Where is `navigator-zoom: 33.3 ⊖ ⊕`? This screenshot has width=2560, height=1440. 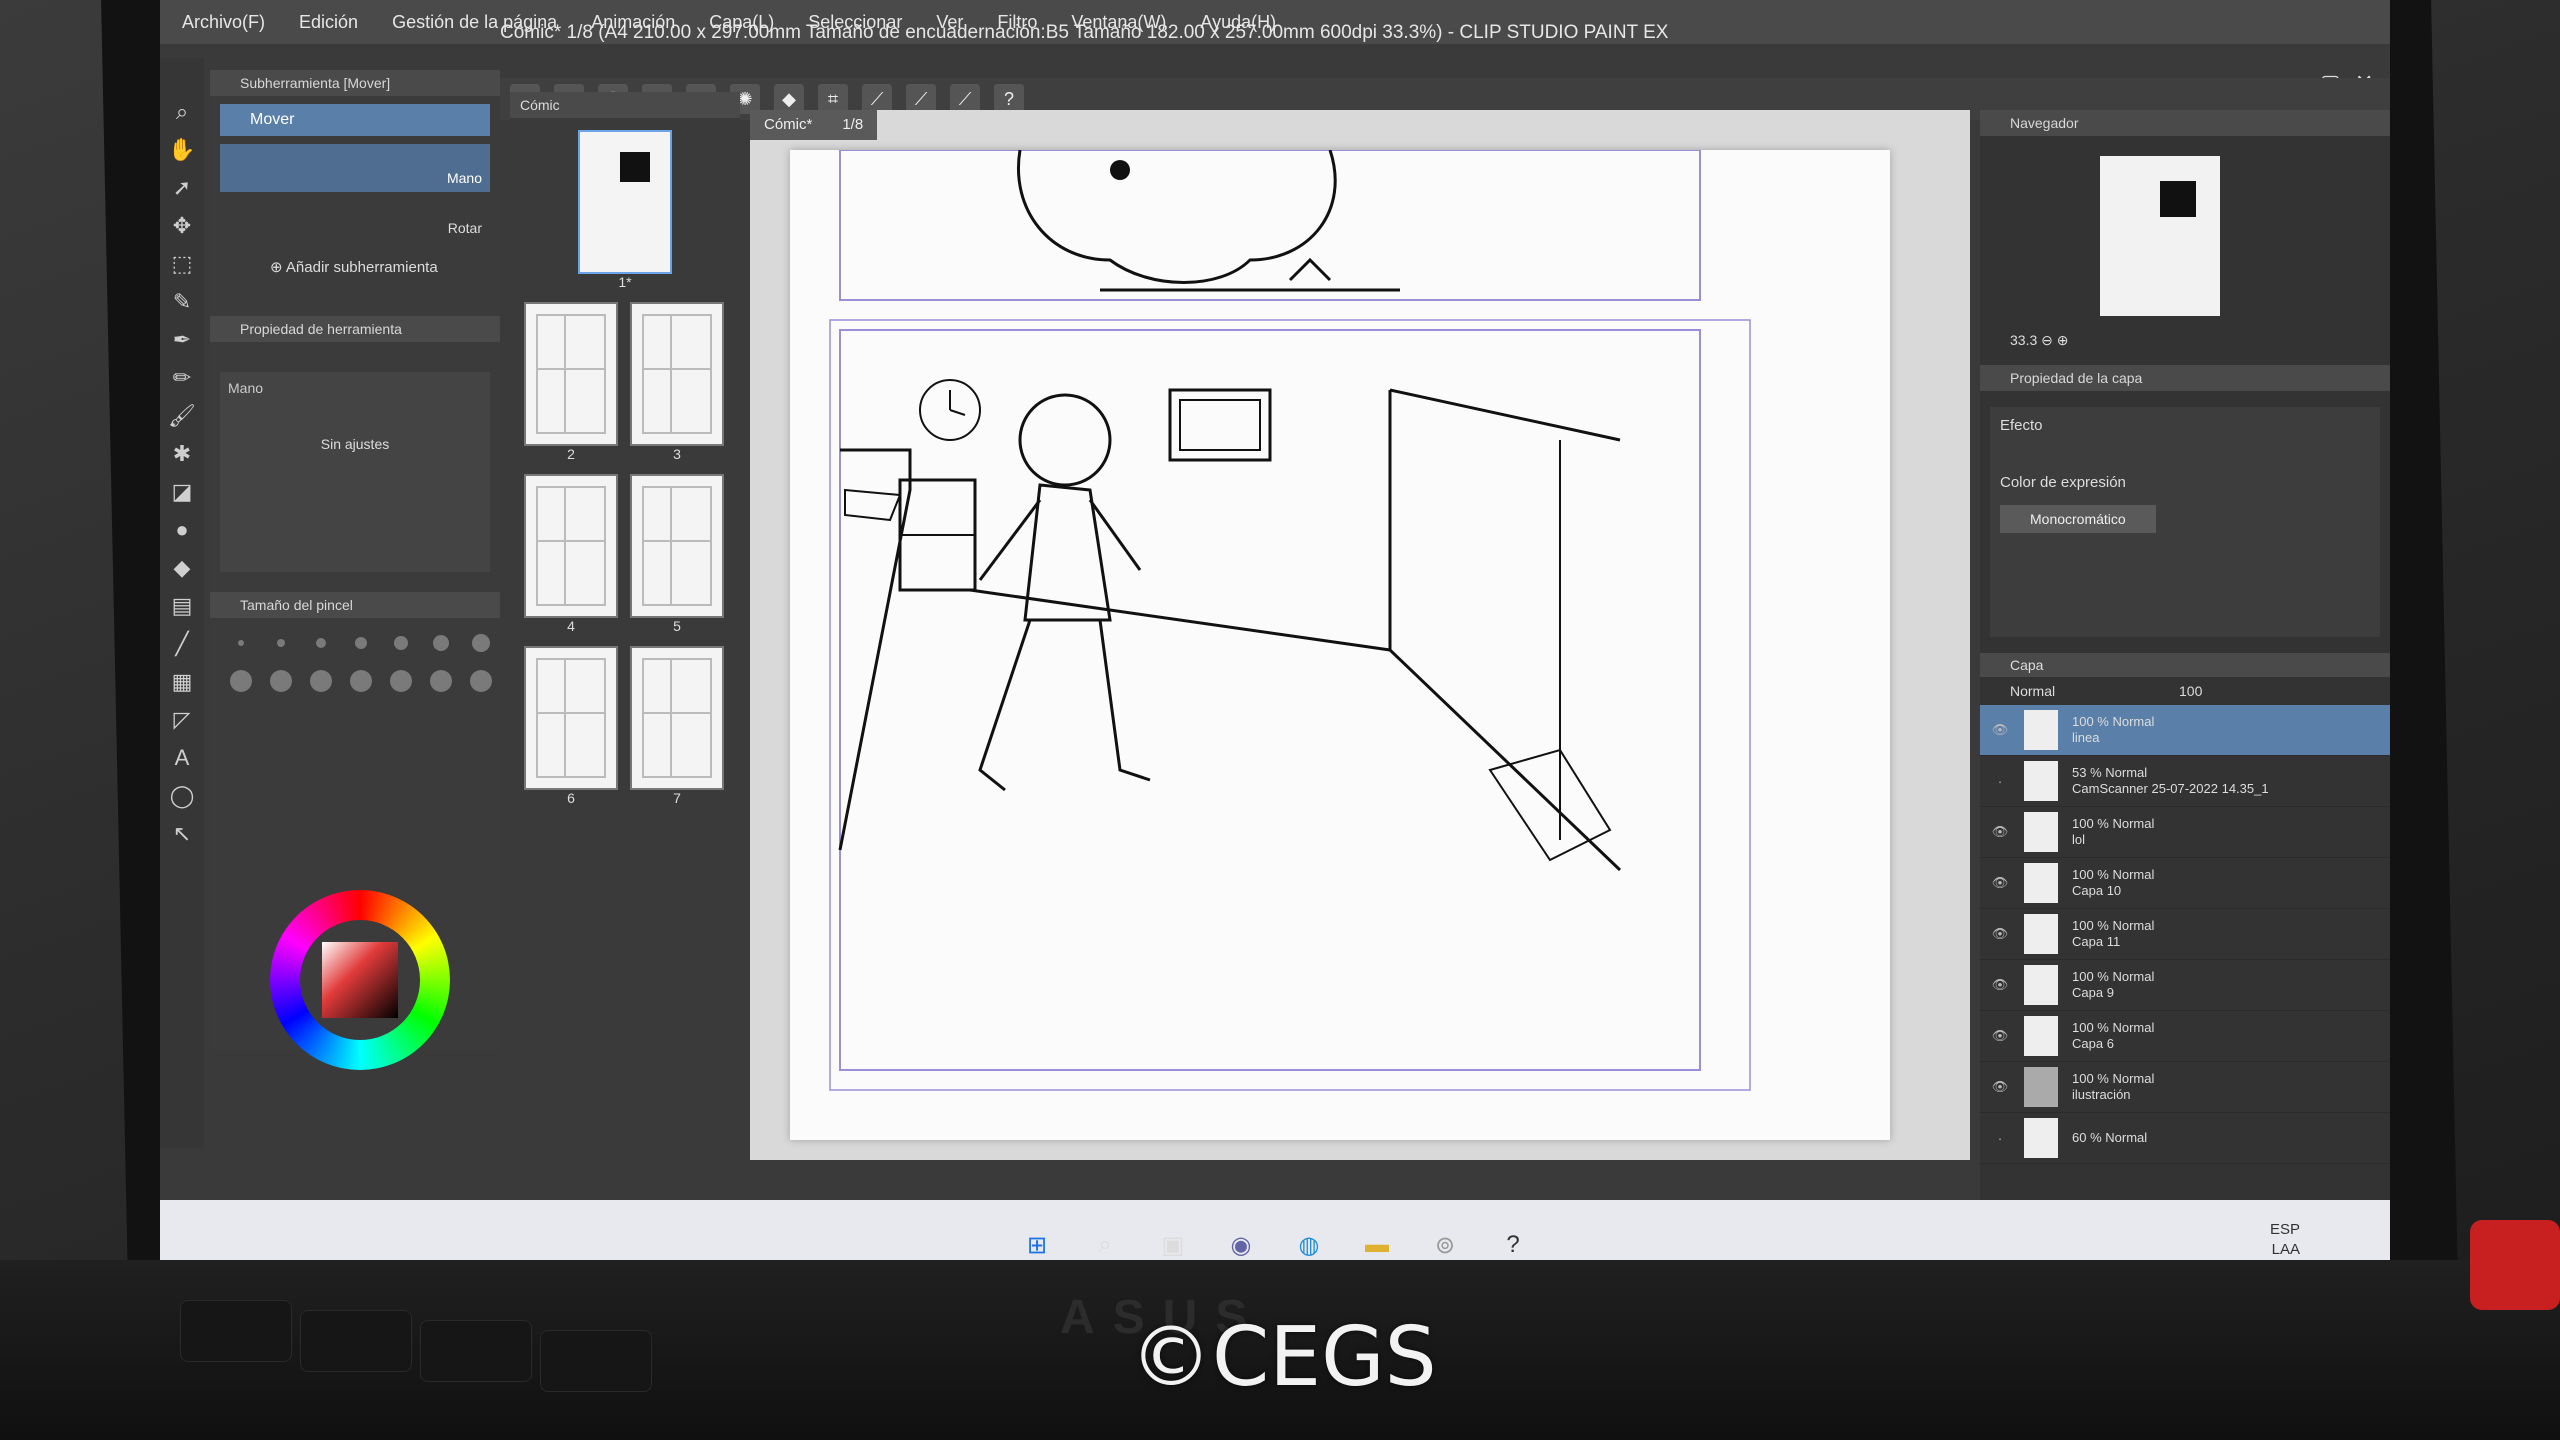
navigator-zoom: 33.3 ⊖ ⊕ is located at coordinates (2185, 340).